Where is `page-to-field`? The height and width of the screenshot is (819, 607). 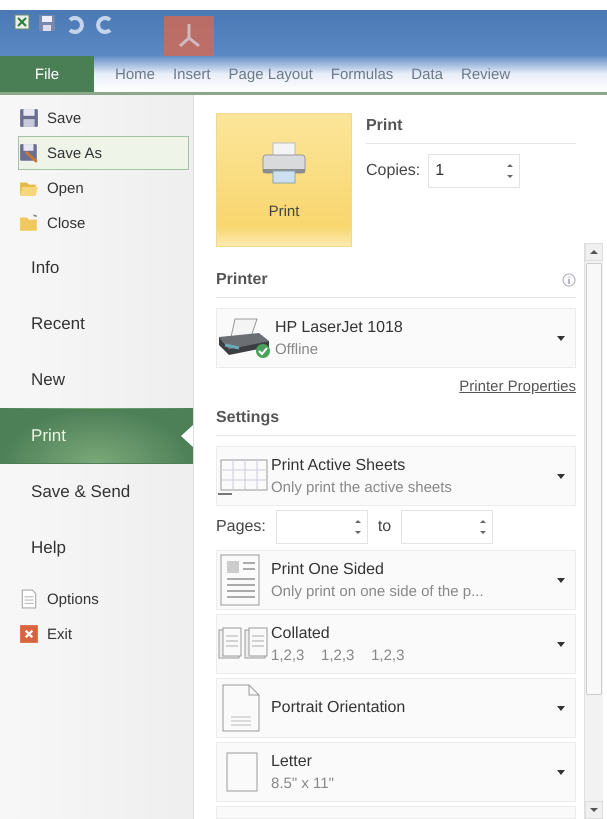
page-to-field is located at coordinates (447, 527).